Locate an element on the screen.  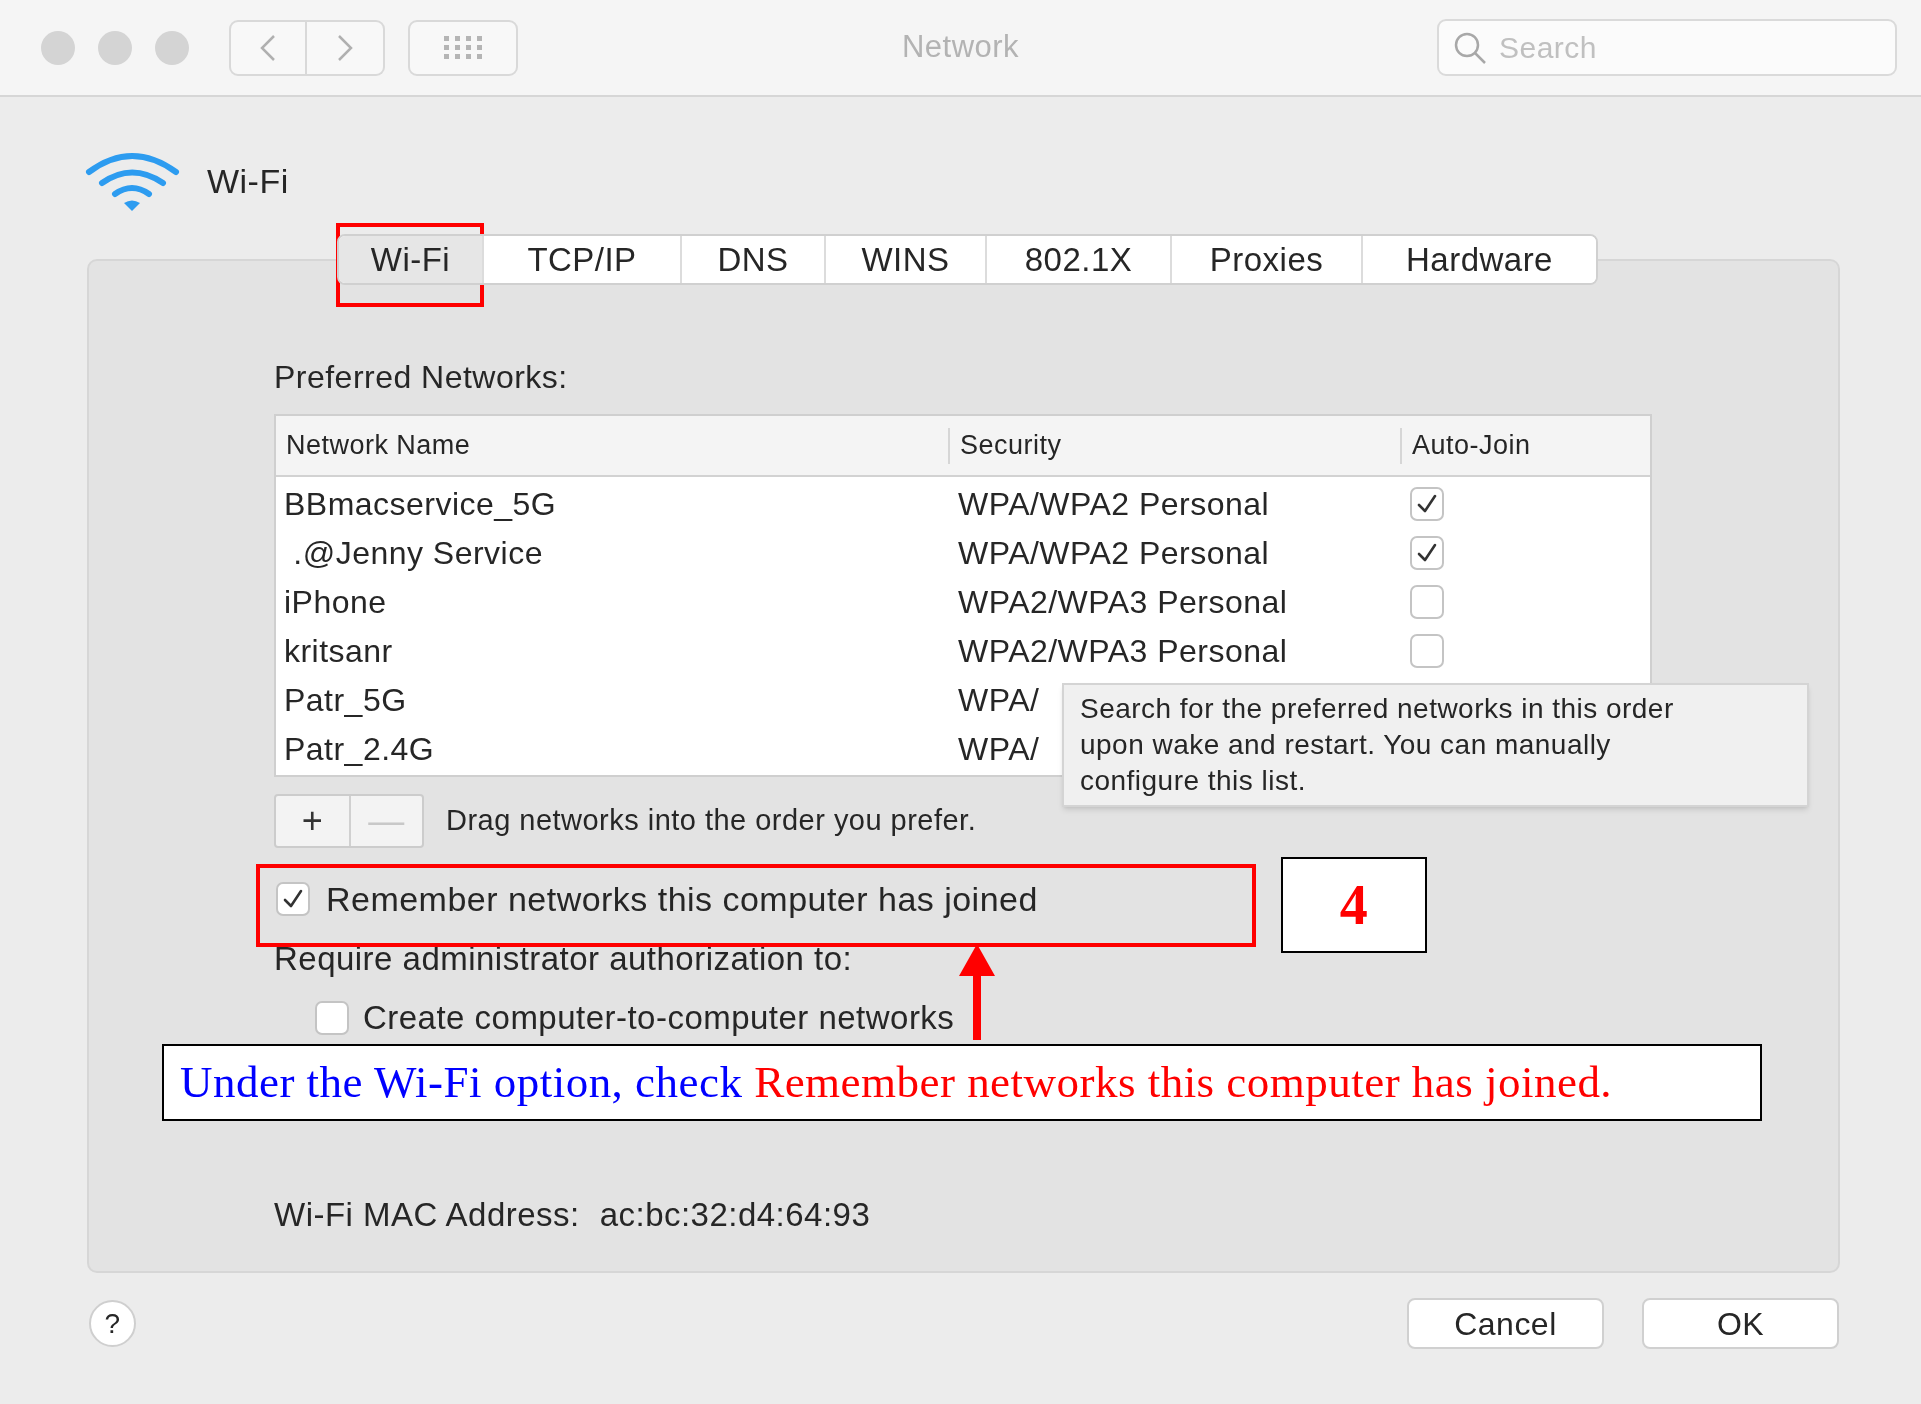
table-cell-text: .@Jenny Service is located at coordinates (417, 553).